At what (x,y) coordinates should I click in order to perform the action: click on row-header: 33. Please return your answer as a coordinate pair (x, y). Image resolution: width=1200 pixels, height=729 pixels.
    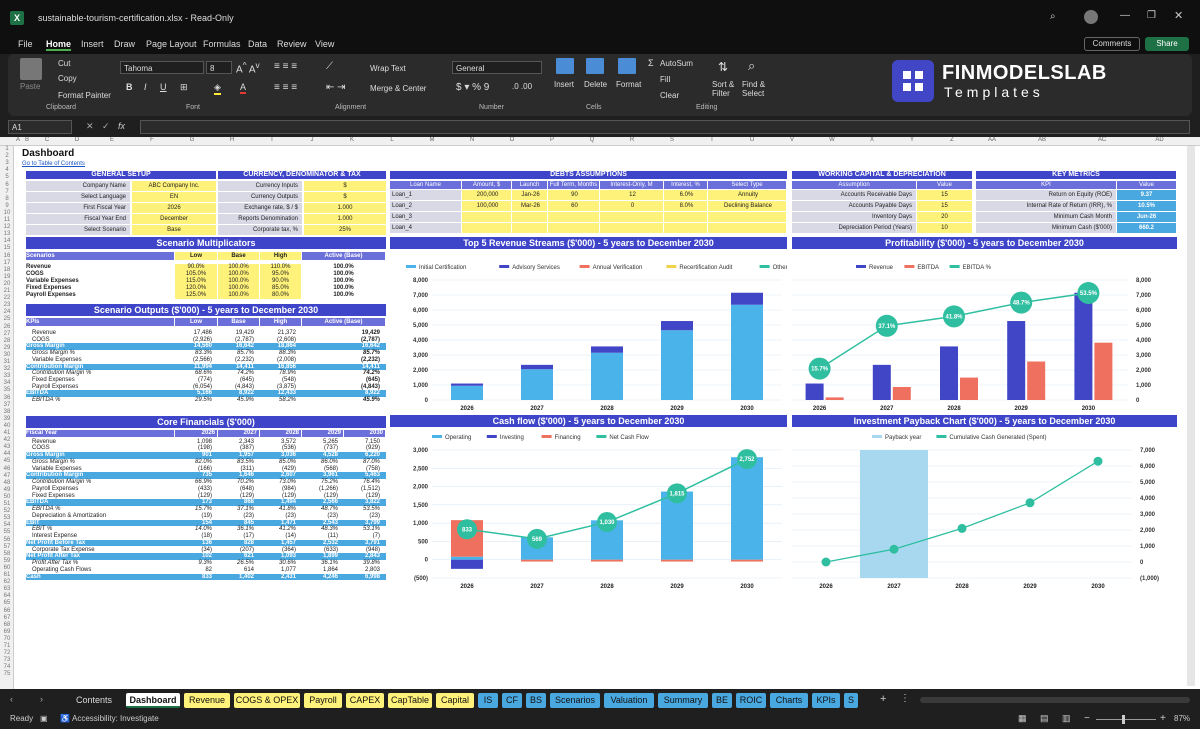
    Looking at the image, I should click on (7, 376).